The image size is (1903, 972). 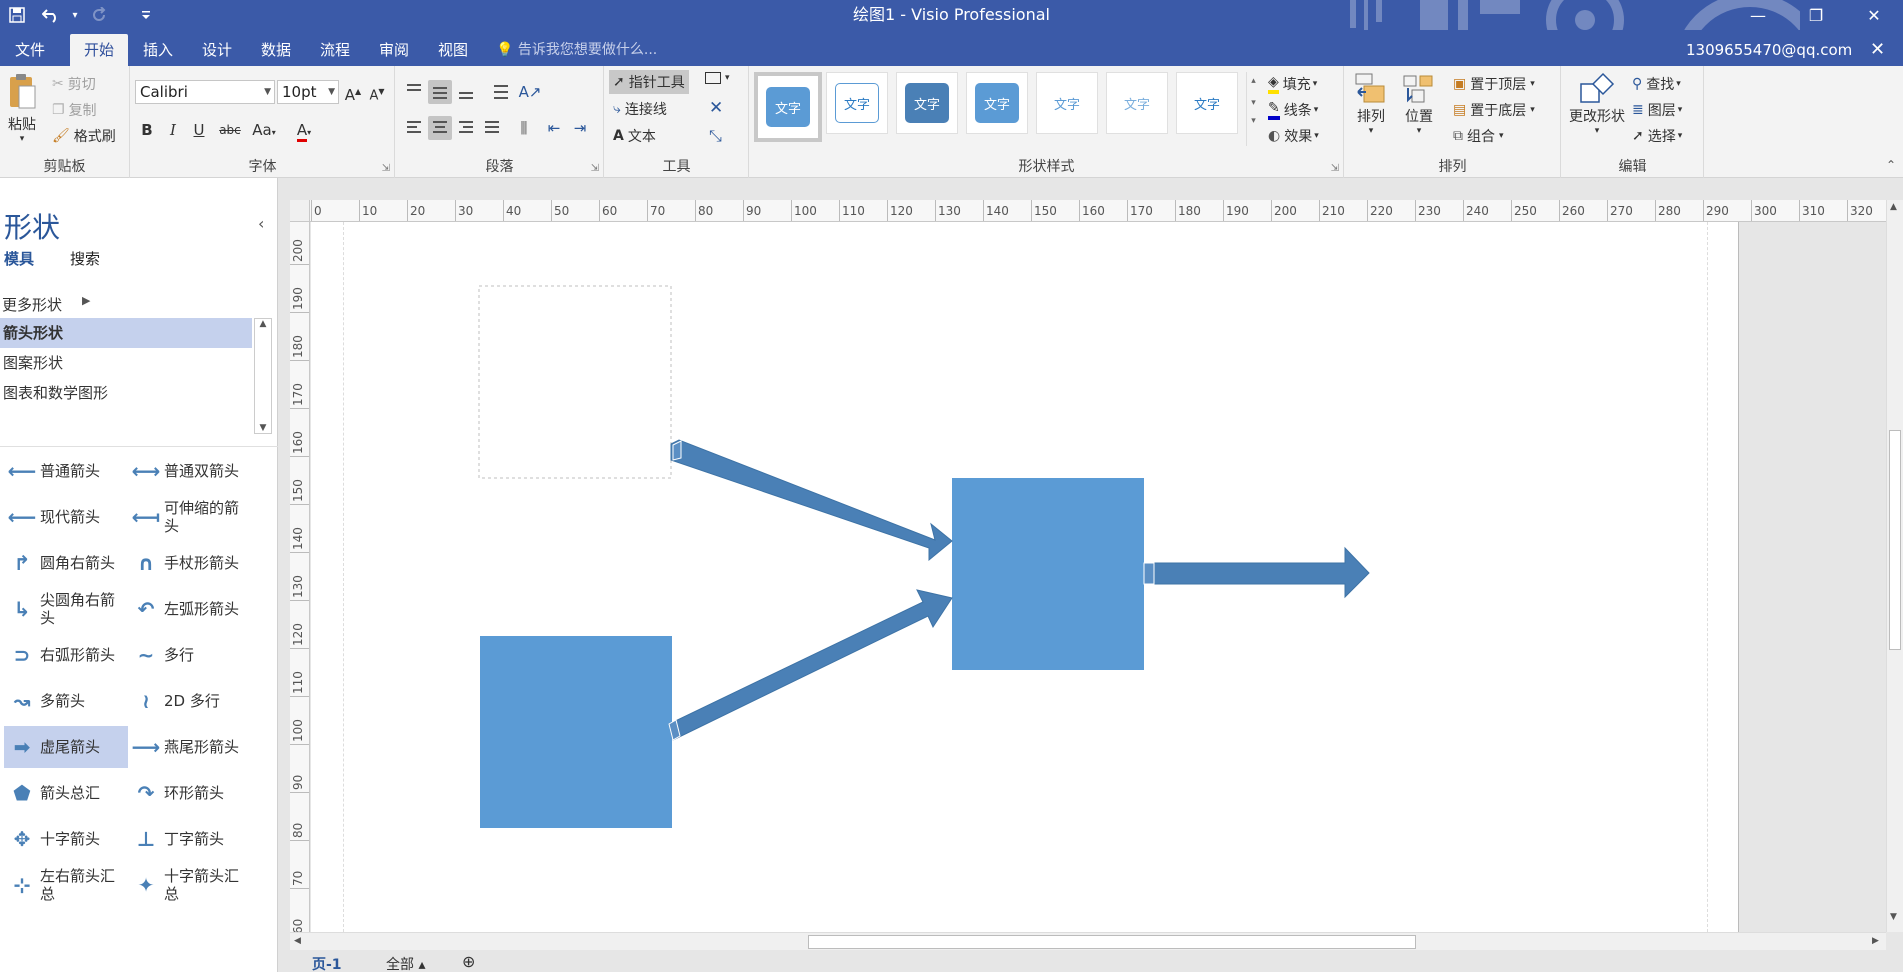 I want to click on send-to-back-button: ▤ 置于底层 ▾, so click(x=1494, y=110).